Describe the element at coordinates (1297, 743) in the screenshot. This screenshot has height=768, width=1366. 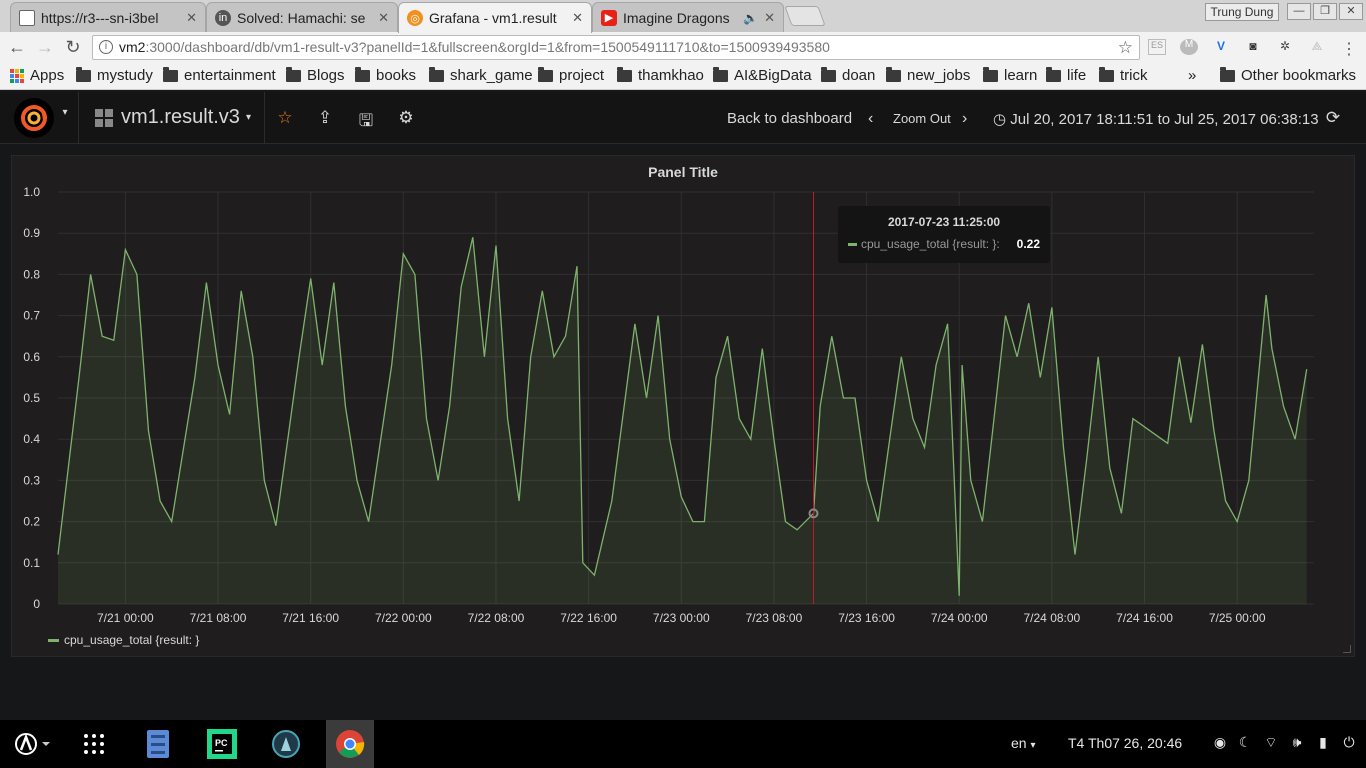
I see `volume-icon: 🕪` at that location.